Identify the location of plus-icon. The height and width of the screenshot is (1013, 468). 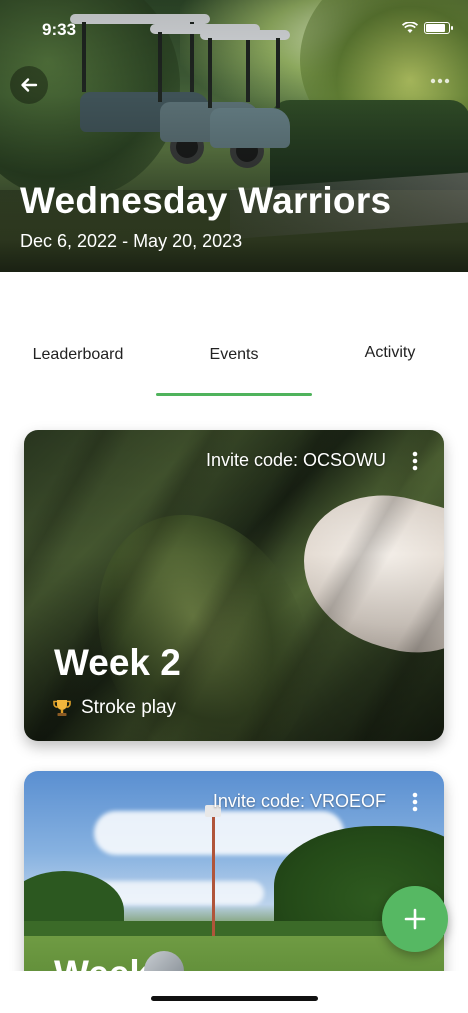
(415, 919).